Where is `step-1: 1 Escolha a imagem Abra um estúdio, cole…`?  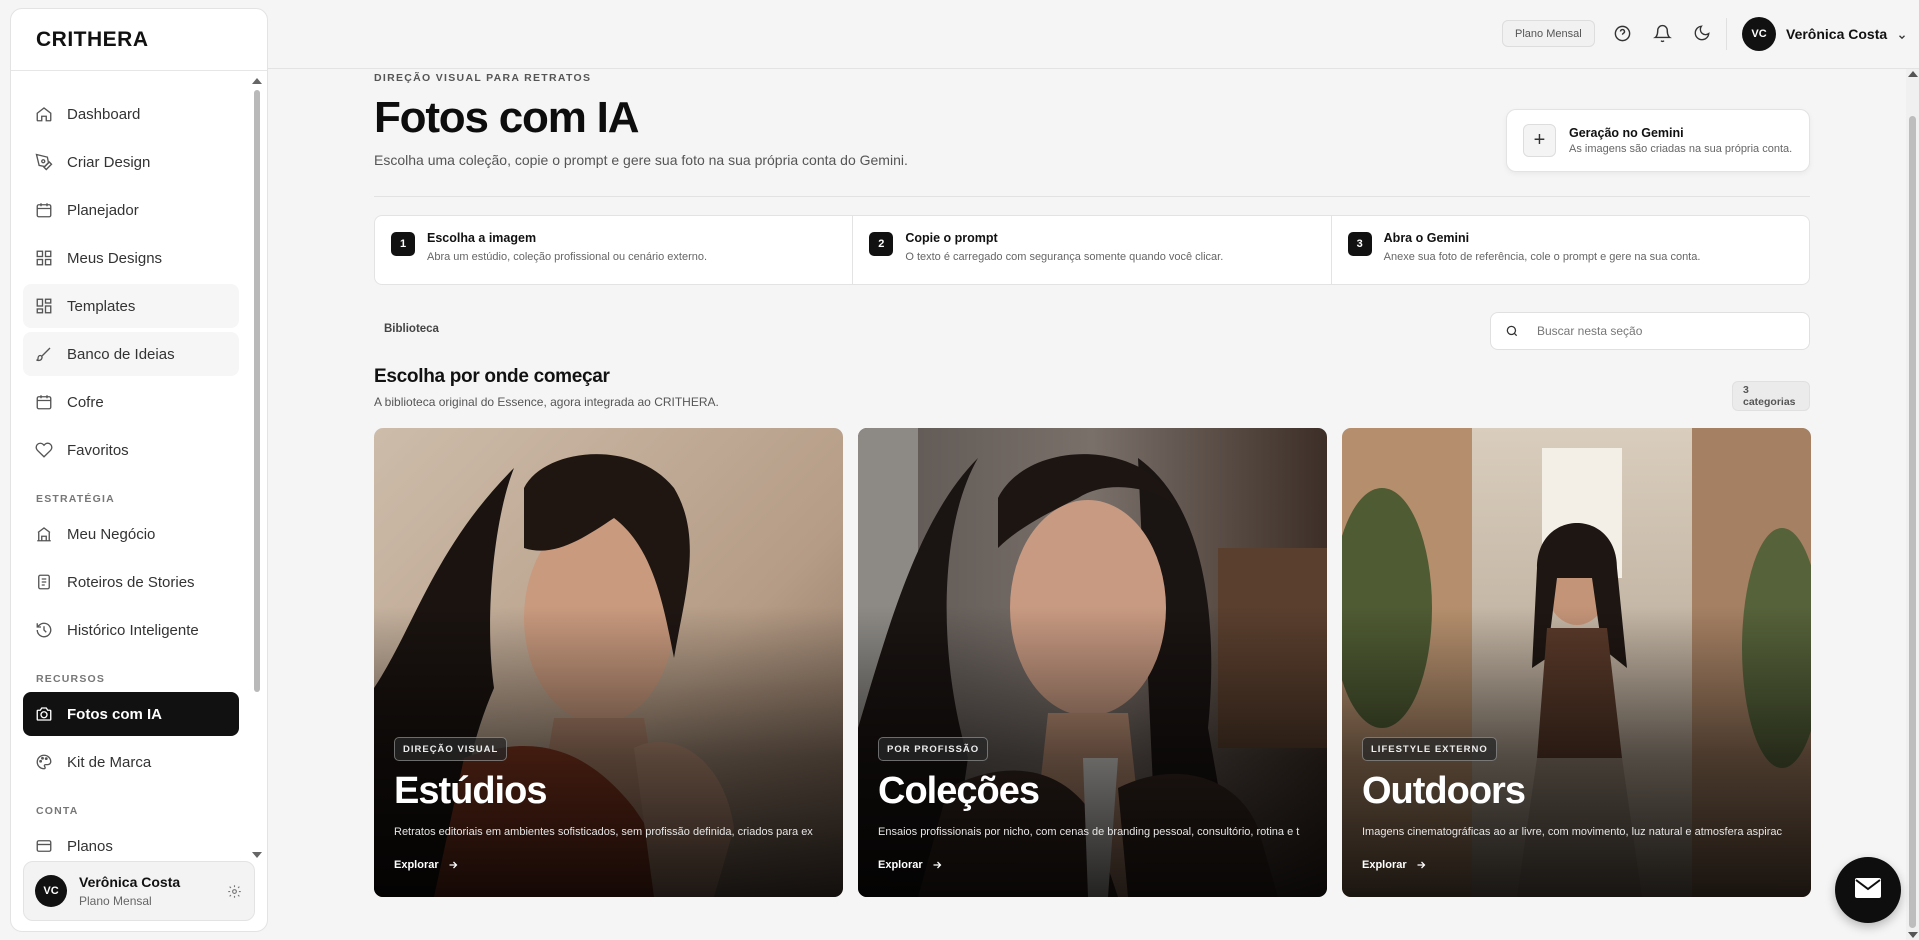 step-1: 1 Escolha a imagem Abra um estúdio, cole… is located at coordinates (613, 250).